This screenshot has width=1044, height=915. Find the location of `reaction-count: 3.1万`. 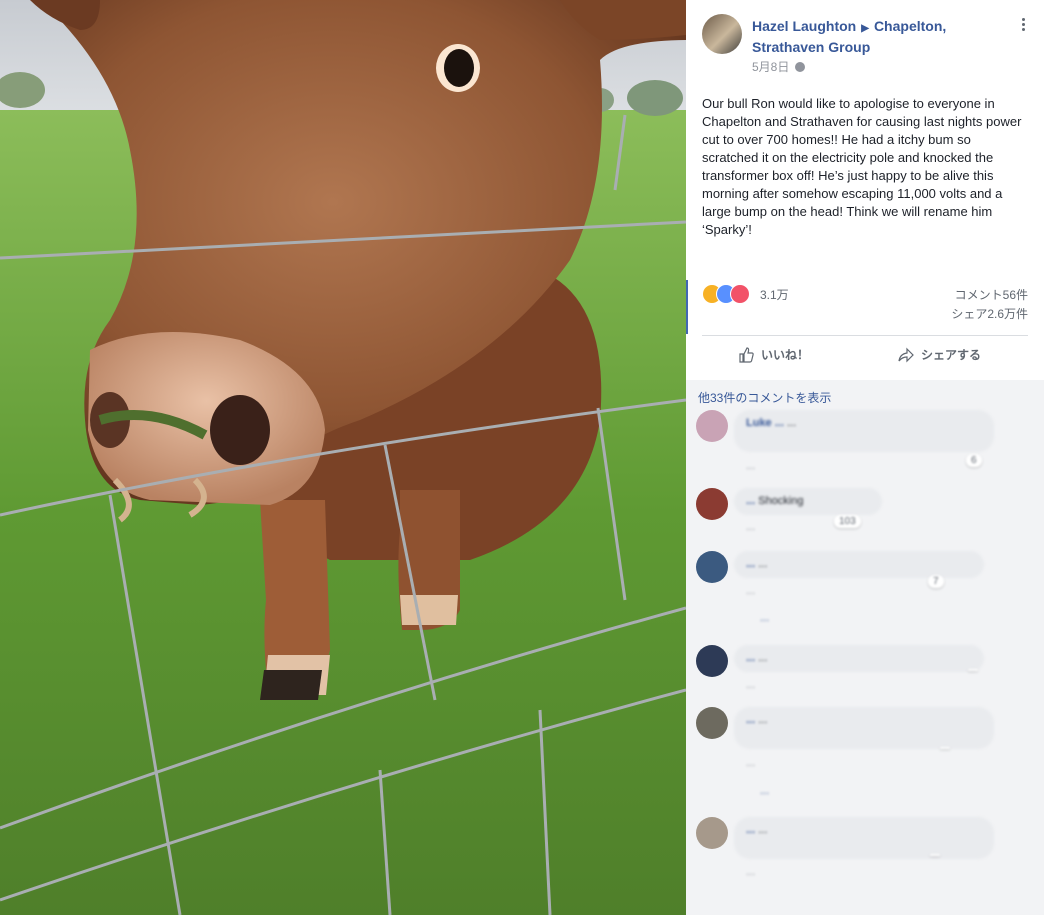

reaction-count: 3.1万 is located at coordinates (774, 295).